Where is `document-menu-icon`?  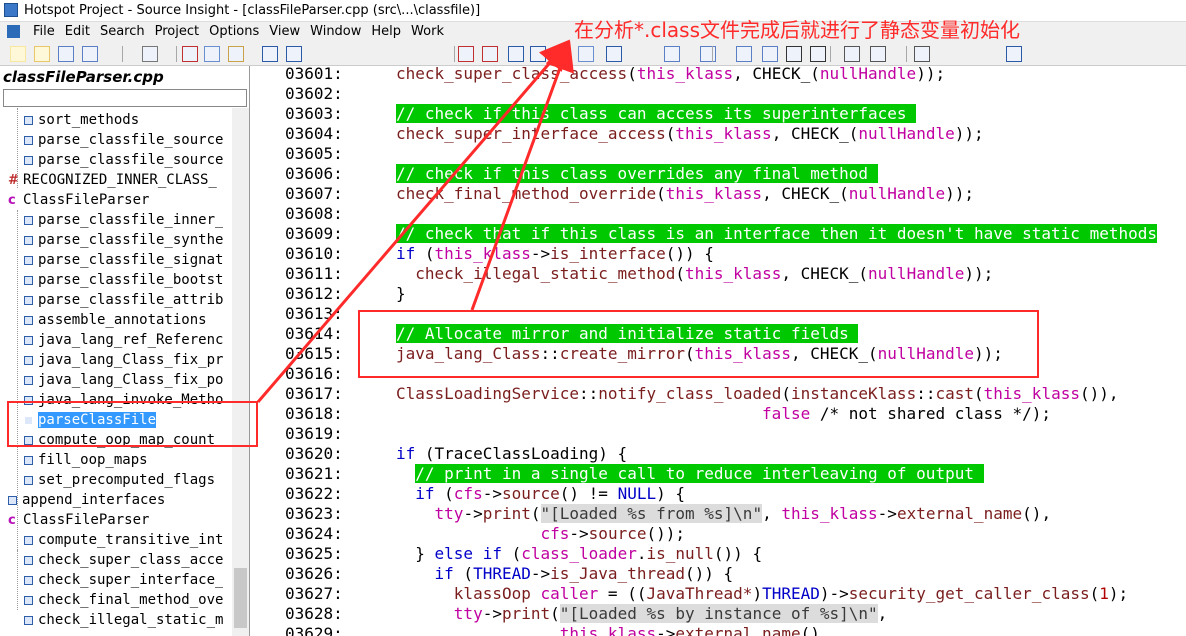 document-menu-icon is located at coordinates (13, 31).